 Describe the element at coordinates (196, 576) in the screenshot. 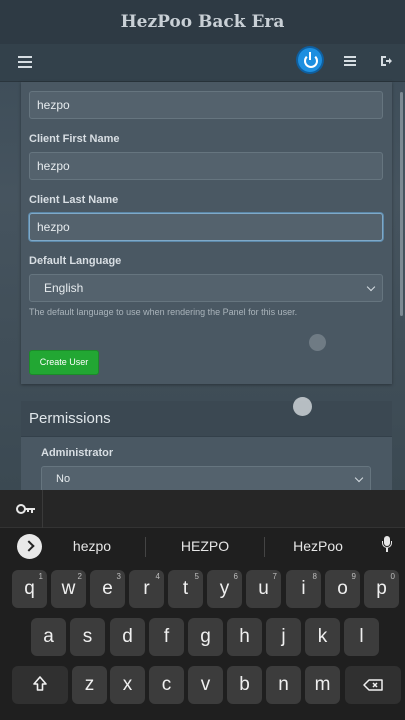

I see `key-hint: 5` at that location.